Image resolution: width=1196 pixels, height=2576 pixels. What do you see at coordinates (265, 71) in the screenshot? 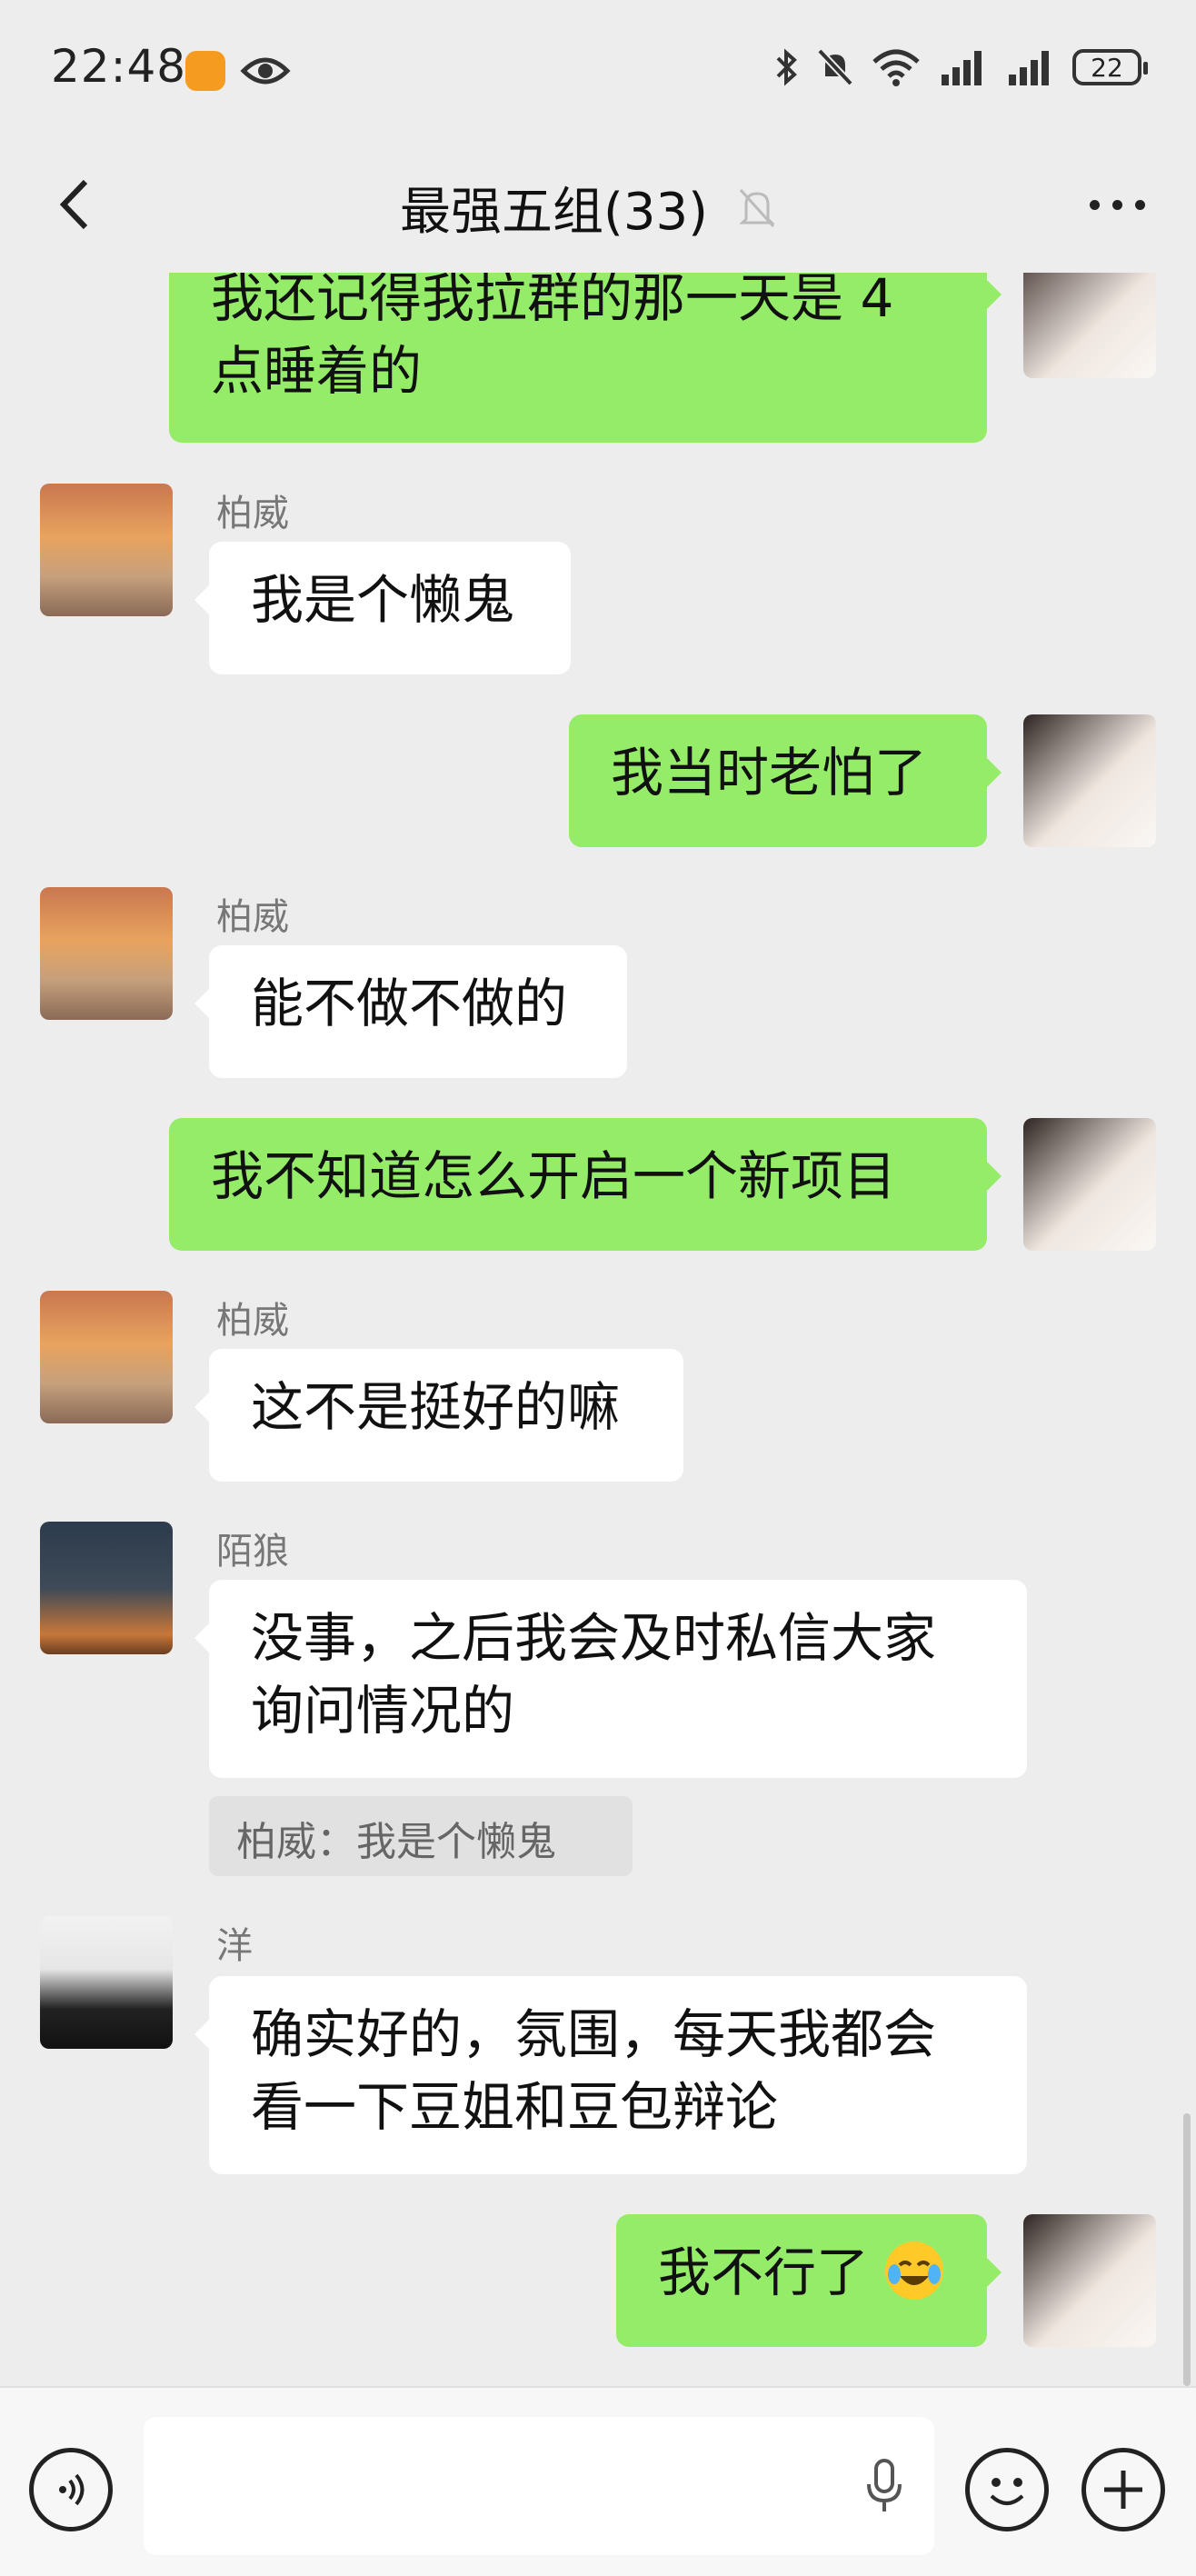
I see `eye-icon` at bounding box center [265, 71].